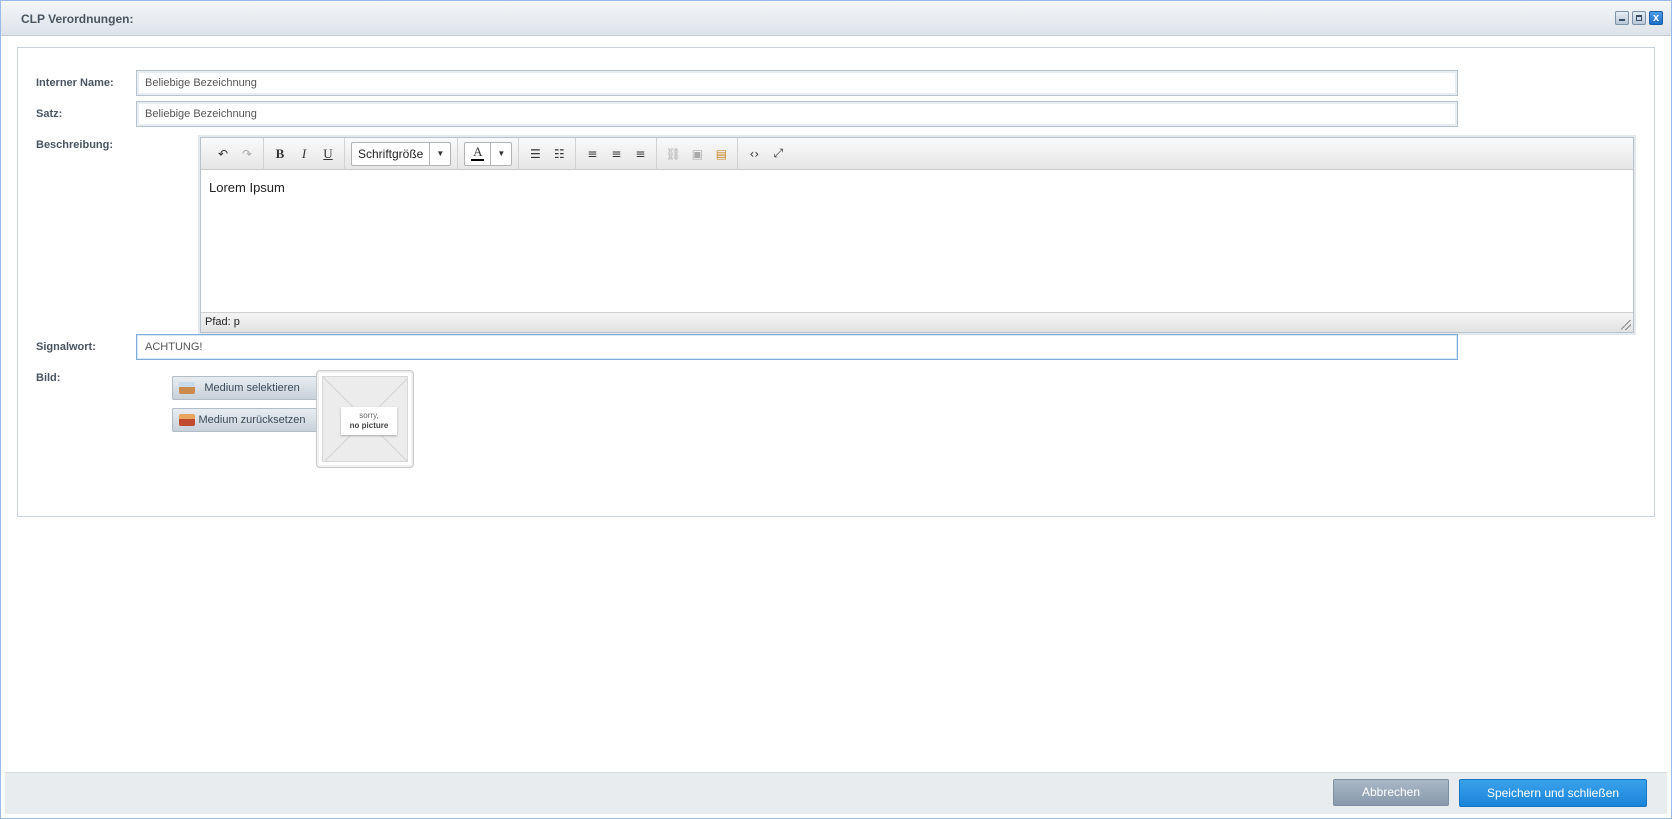 This screenshot has width=1672, height=819. What do you see at coordinates (280, 154) in the screenshot?
I see `bold-button: B` at bounding box center [280, 154].